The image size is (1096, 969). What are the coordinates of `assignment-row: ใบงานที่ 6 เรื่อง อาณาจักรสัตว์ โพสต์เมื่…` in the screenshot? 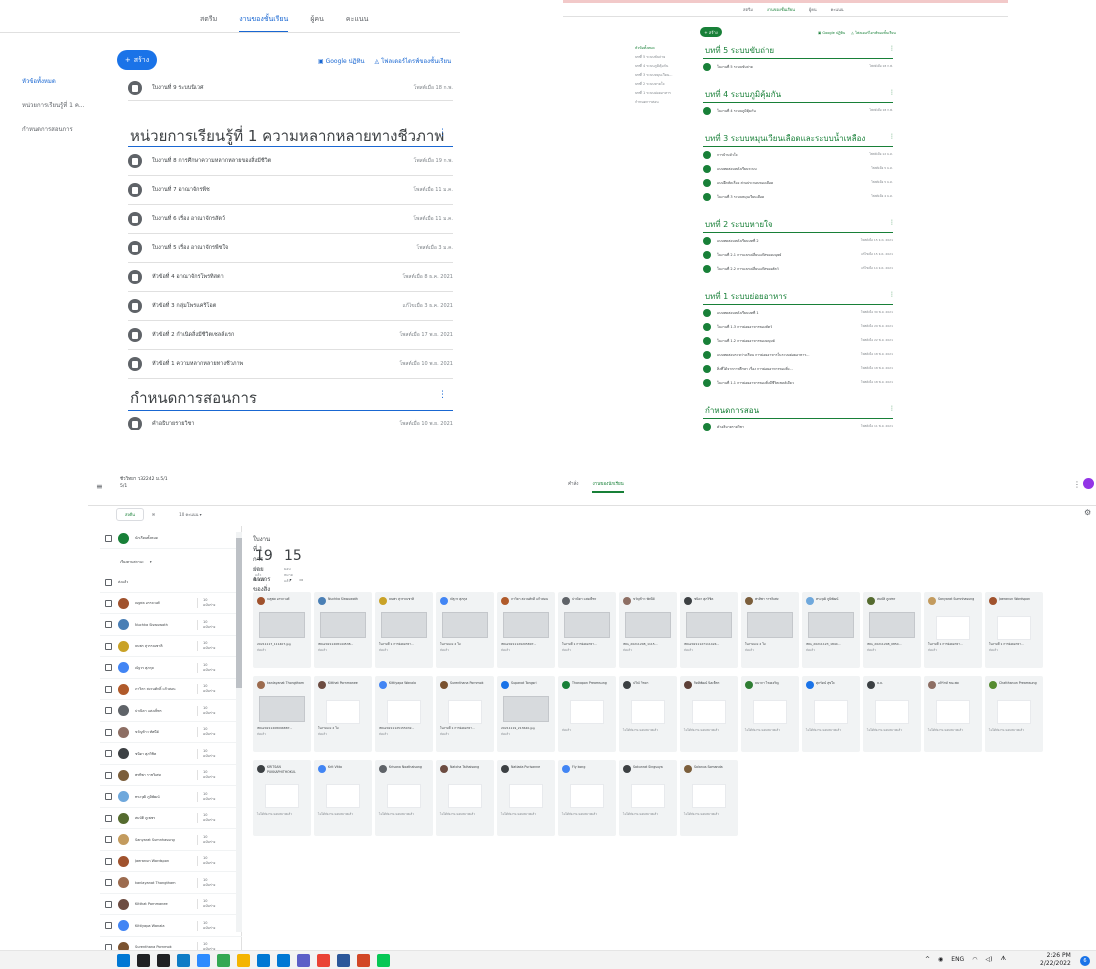 It's located at (290, 219).